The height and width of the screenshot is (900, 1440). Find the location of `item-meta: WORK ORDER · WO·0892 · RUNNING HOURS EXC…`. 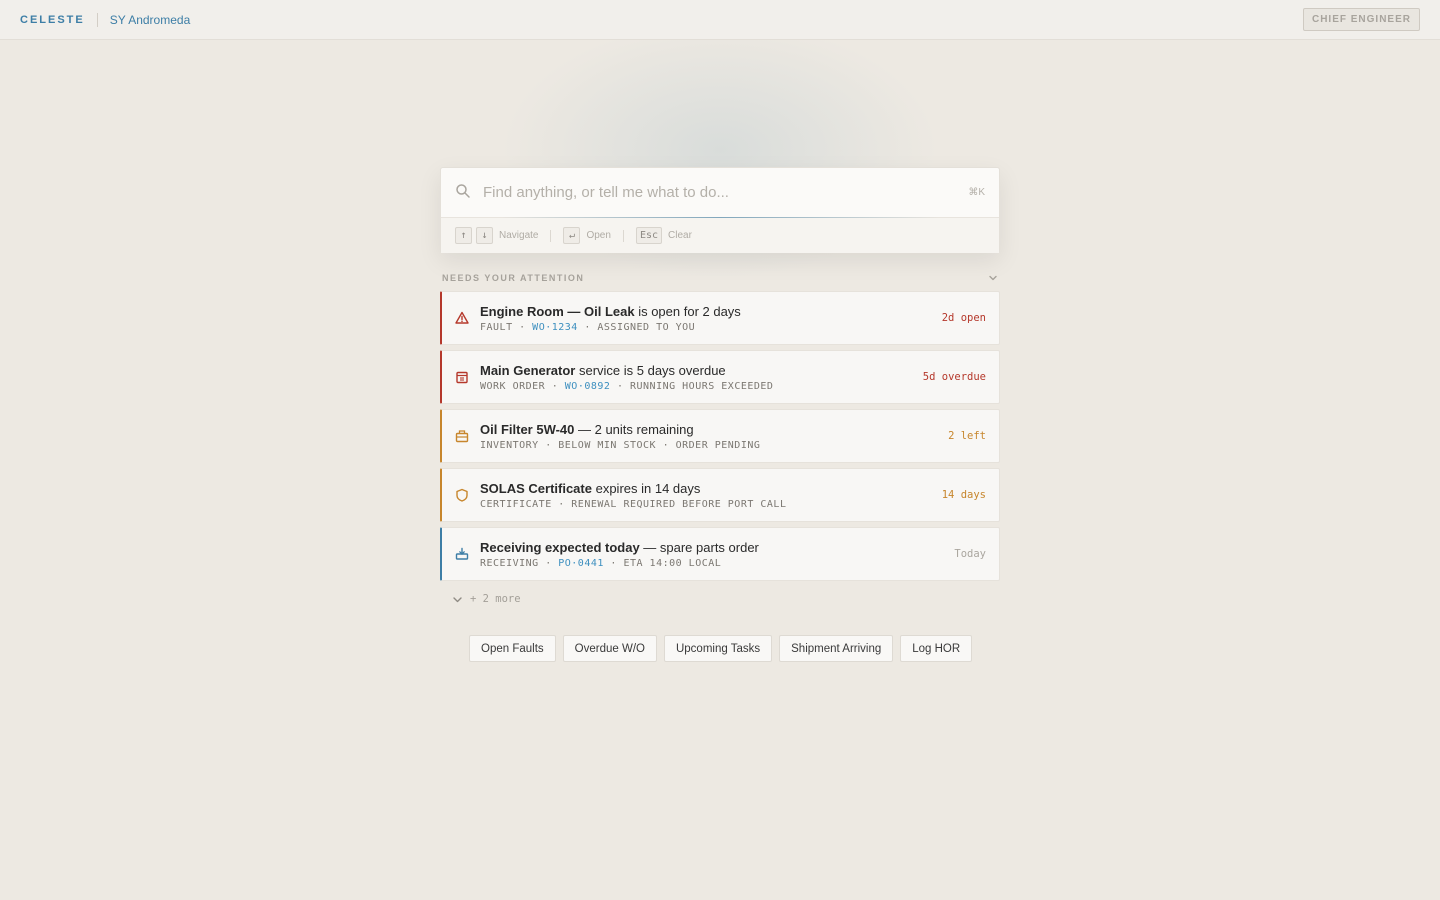

item-meta: WORK ORDER · WO·0892 · RUNNING HOURS EXC… is located at coordinates (701, 386).